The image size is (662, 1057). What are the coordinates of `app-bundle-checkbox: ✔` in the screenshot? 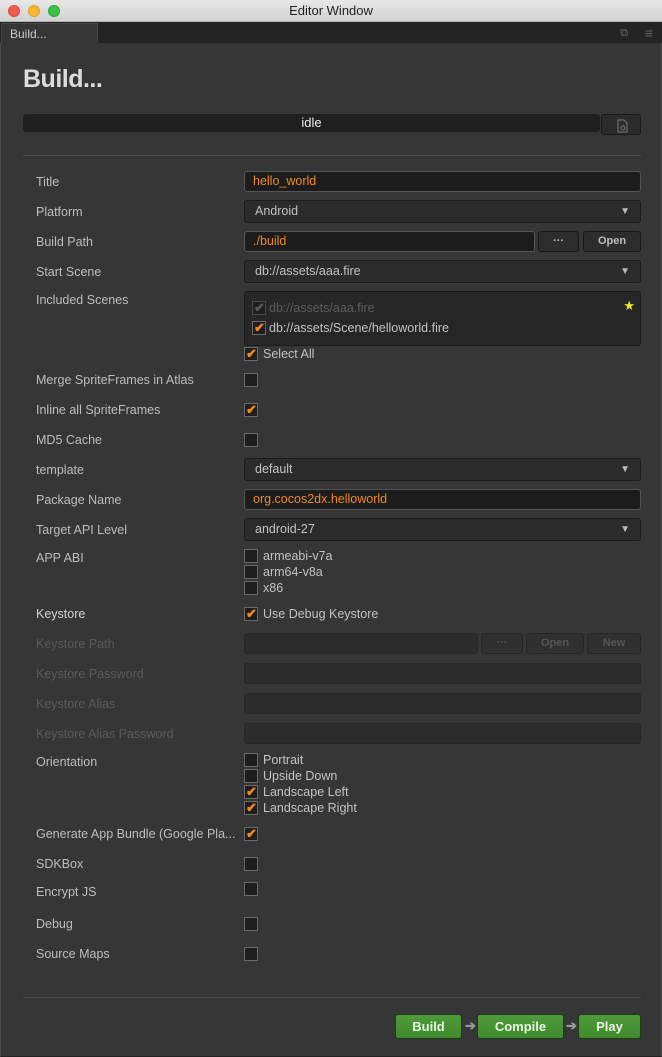 It's located at (251, 833).